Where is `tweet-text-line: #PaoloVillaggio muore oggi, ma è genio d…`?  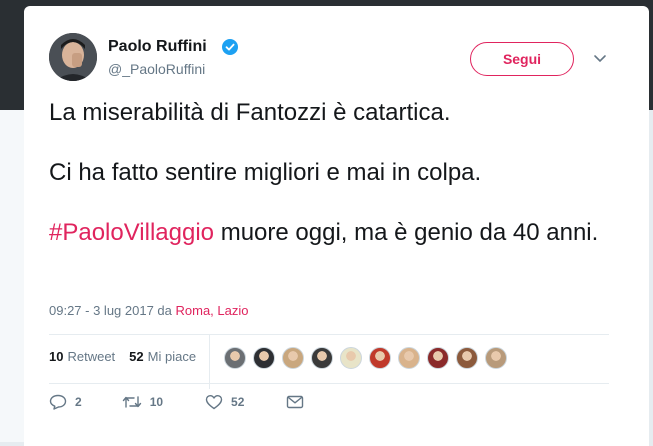
tweet-text-line: #PaoloVillaggio muore oggi, ma è genio d… is located at coordinates (329, 233).